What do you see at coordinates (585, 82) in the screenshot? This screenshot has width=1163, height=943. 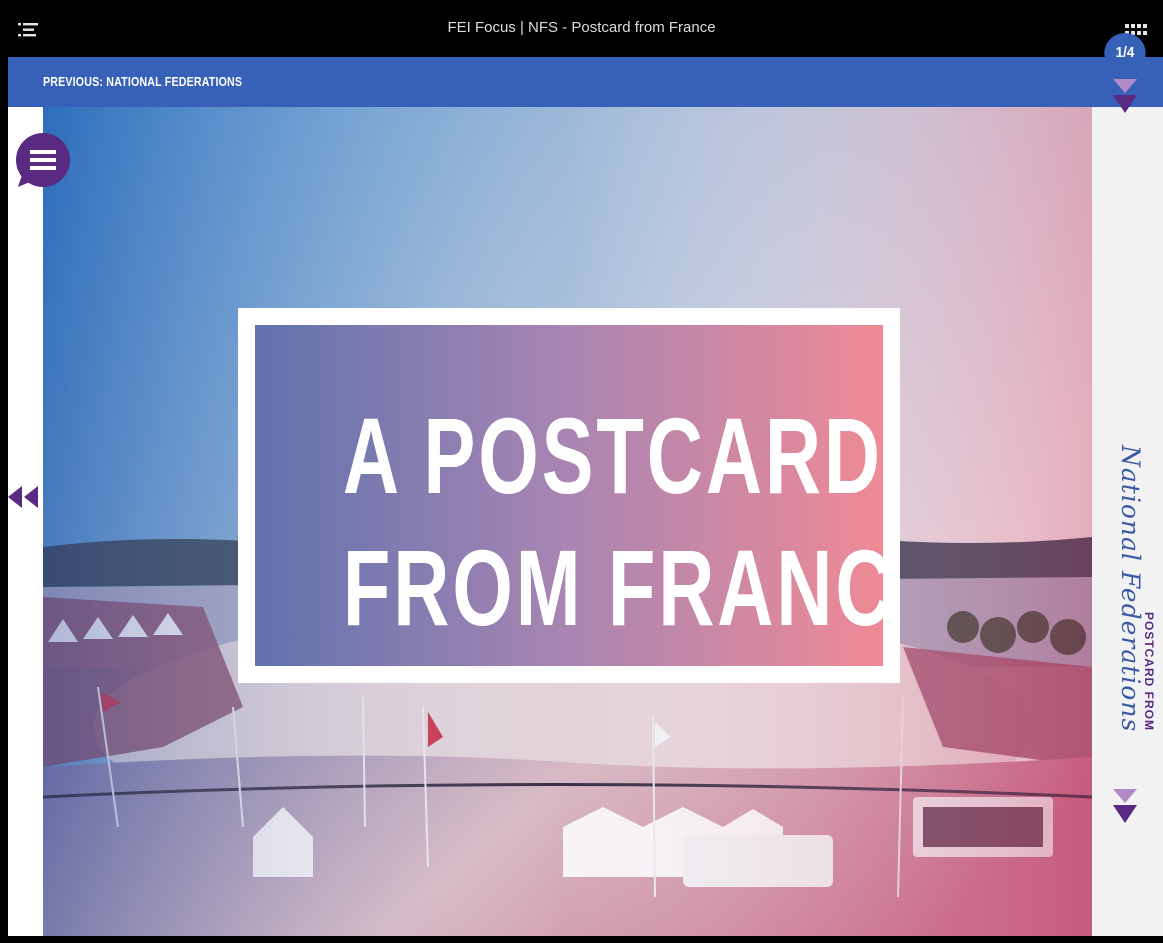 I see `previous-article-bar: PREVIOUS: NATIONAL FEDERATIONS` at bounding box center [585, 82].